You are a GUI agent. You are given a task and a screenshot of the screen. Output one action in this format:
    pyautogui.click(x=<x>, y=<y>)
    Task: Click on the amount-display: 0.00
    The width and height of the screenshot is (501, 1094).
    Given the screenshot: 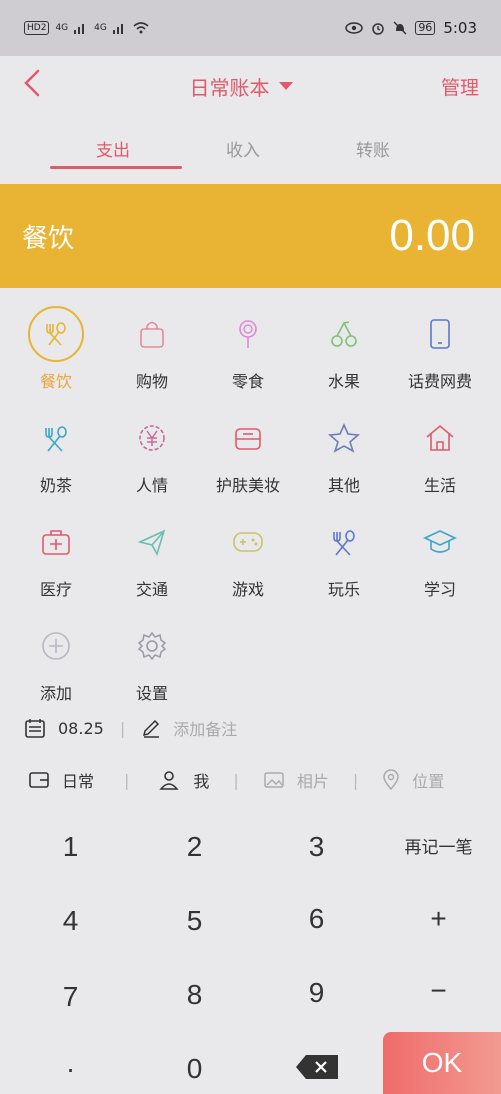 What is the action you would take?
    pyautogui.click(x=432, y=235)
    